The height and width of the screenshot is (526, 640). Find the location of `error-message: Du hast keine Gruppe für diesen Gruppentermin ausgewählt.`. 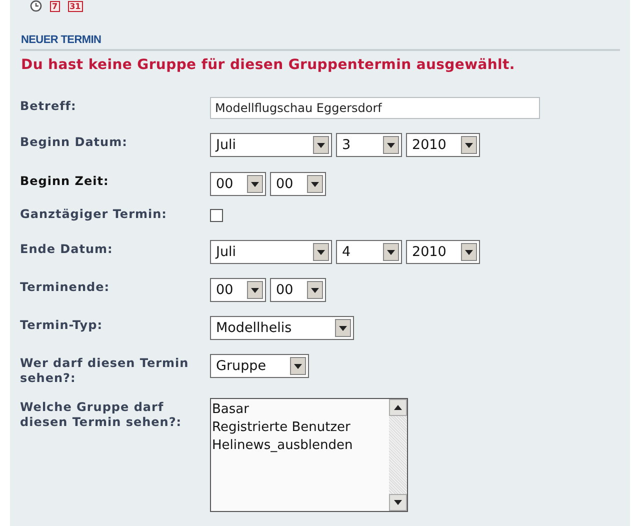

error-message: Du hast keine Gruppe für diesen Gruppentermin ausgewählt. is located at coordinates (268, 65).